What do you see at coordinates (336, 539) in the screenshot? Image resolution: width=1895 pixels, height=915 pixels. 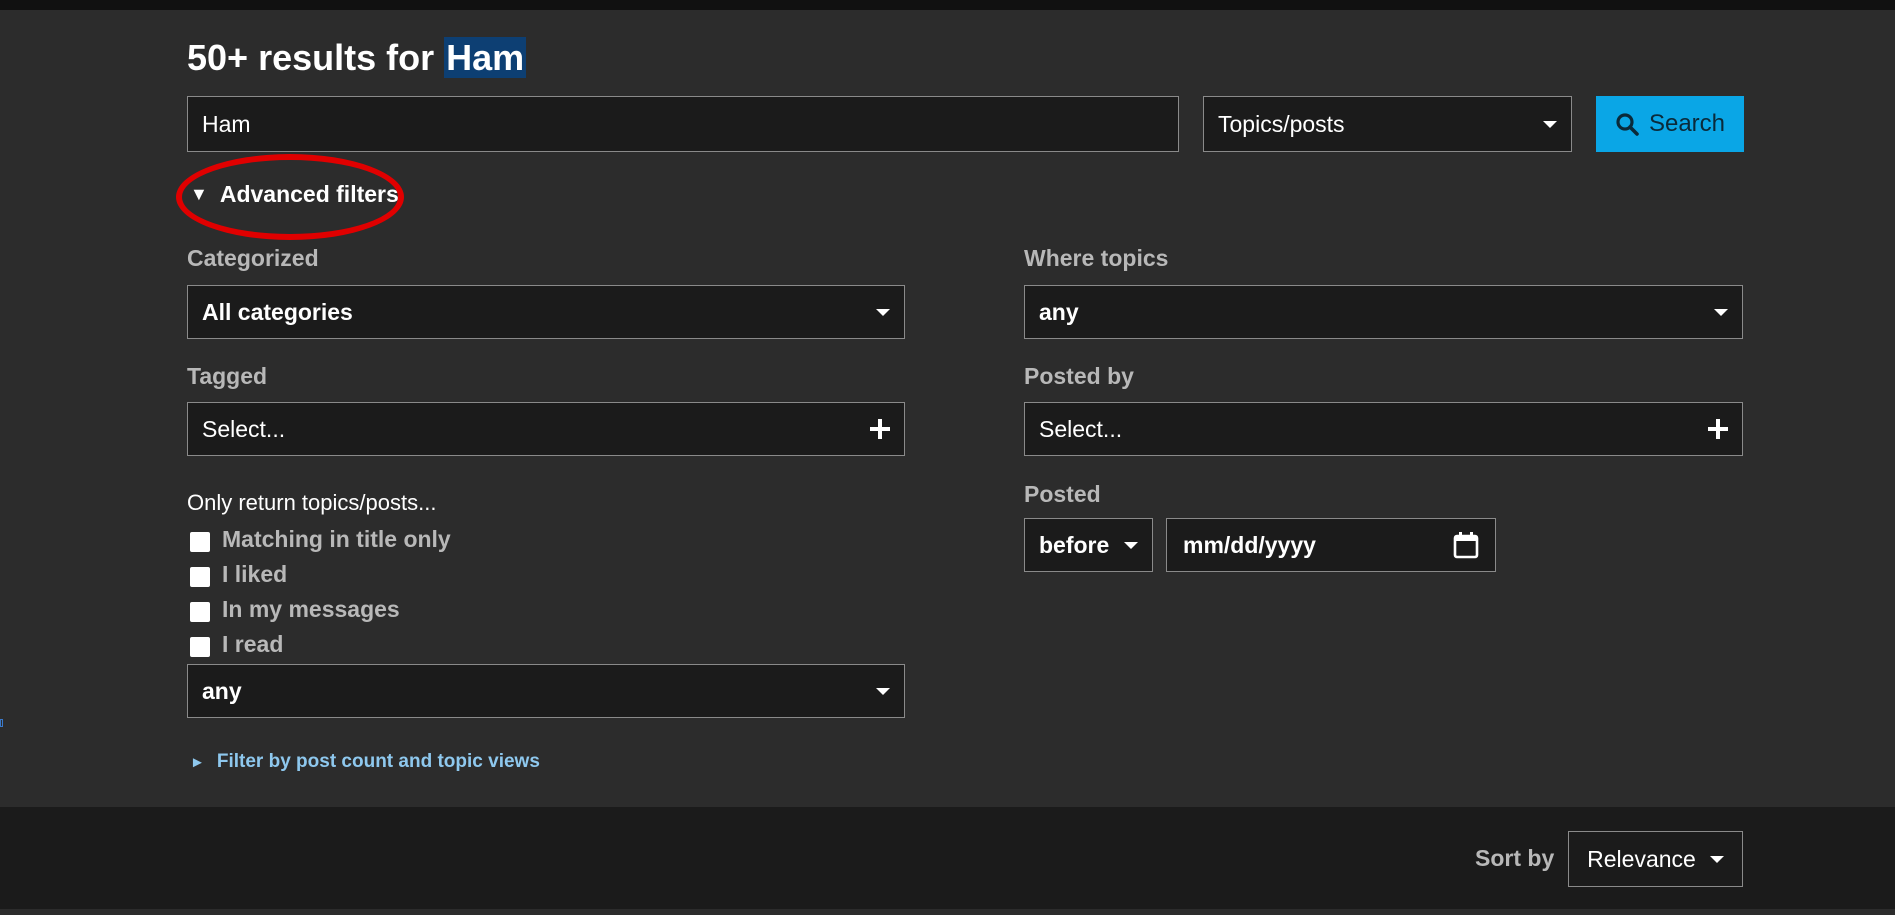 I see `checkbox-label: Matching in title only` at bounding box center [336, 539].